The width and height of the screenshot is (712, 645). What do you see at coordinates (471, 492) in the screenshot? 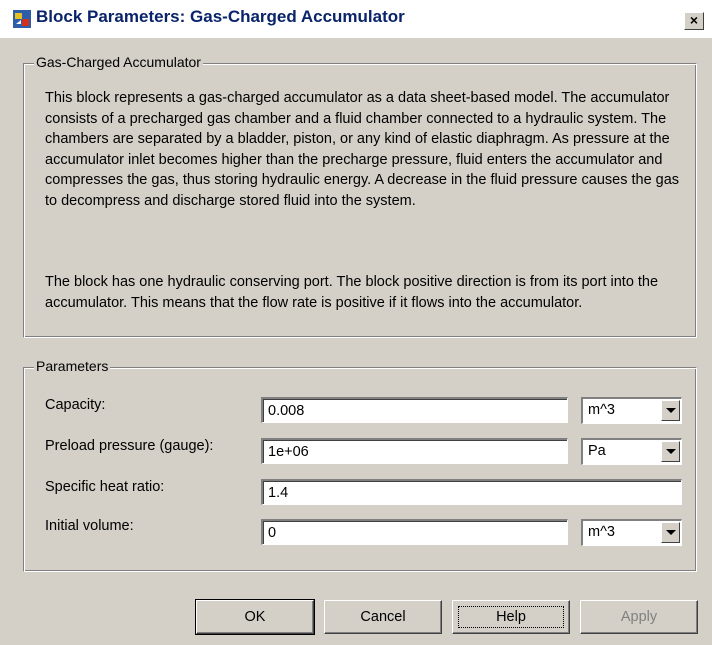
I see `specific-heat-ratio-input: 1.4` at bounding box center [471, 492].